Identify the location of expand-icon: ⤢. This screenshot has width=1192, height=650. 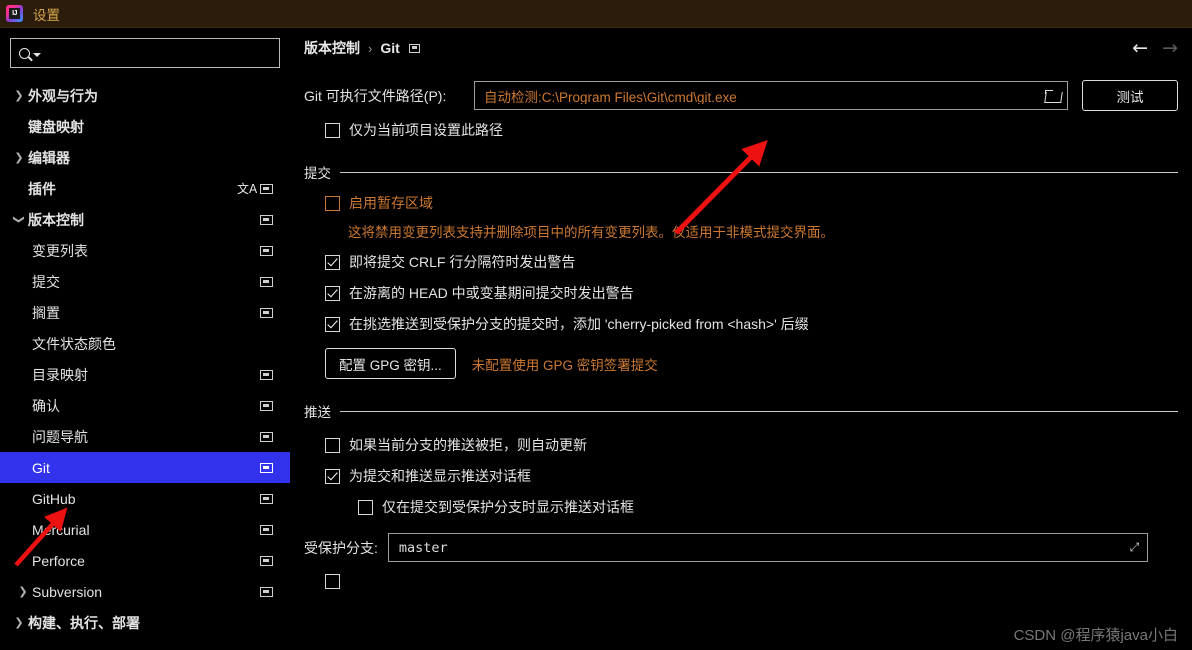
(1134, 547).